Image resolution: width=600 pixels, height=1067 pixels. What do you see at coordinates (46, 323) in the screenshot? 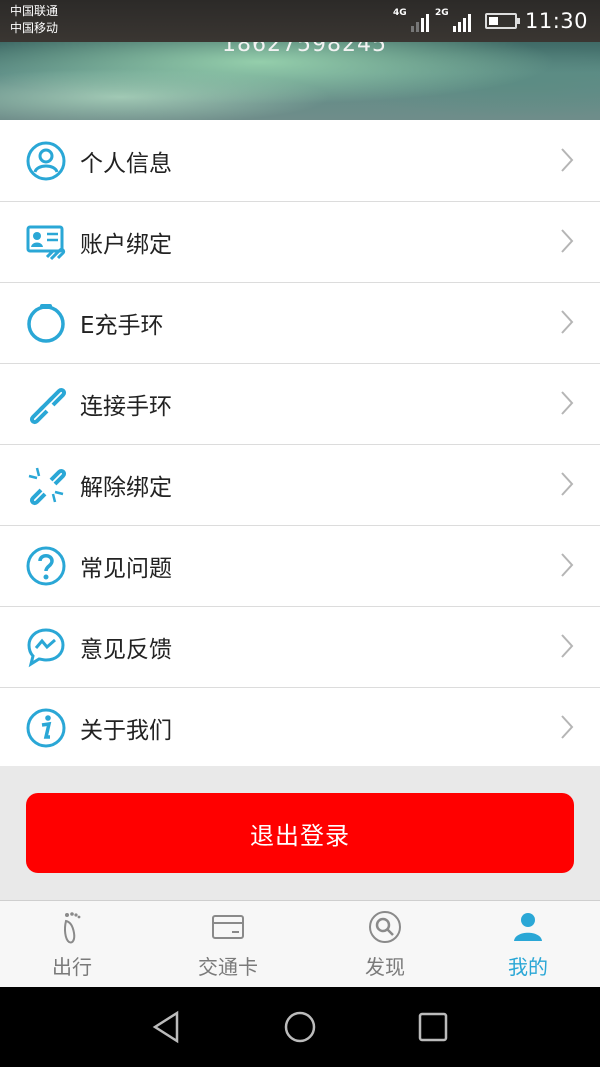
I see `ring-icon` at bounding box center [46, 323].